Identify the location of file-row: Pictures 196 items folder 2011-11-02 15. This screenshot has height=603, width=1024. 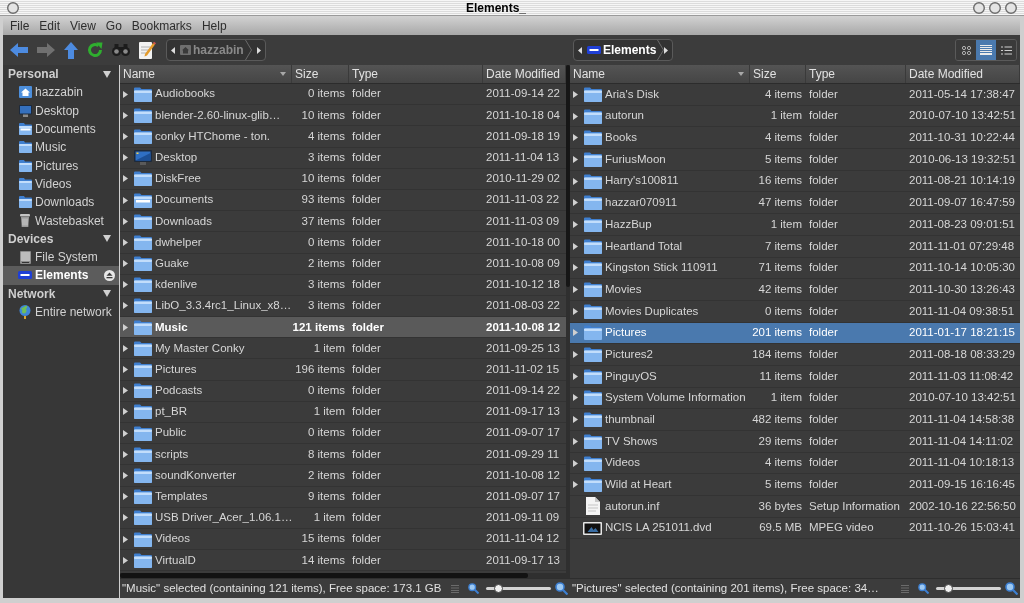
(343, 370).